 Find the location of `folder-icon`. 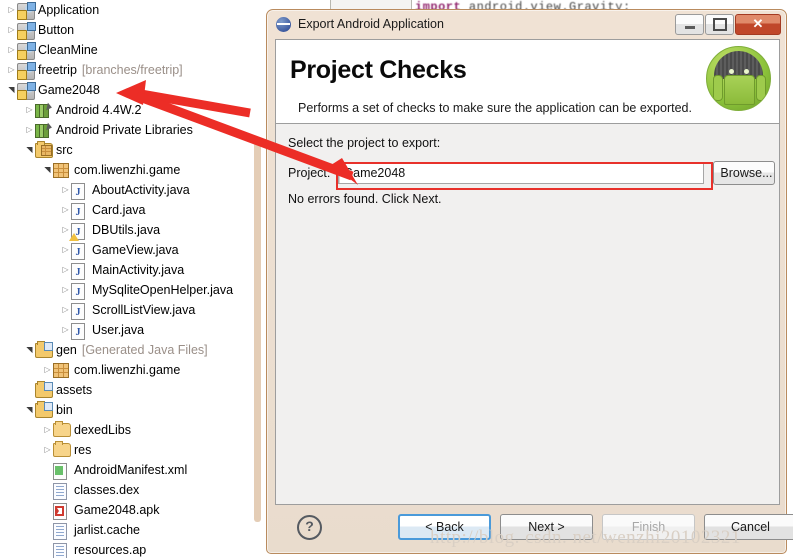

folder-icon is located at coordinates (62, 449).